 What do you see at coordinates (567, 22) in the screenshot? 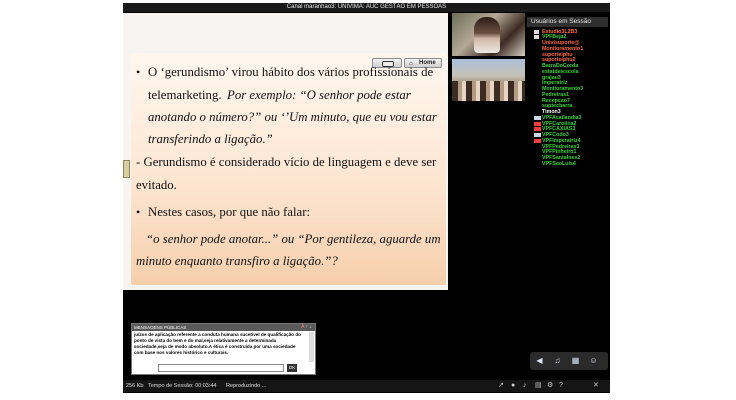
I see `users-panel-title: Usuários em Sessão` at bounding box center [567, 22].